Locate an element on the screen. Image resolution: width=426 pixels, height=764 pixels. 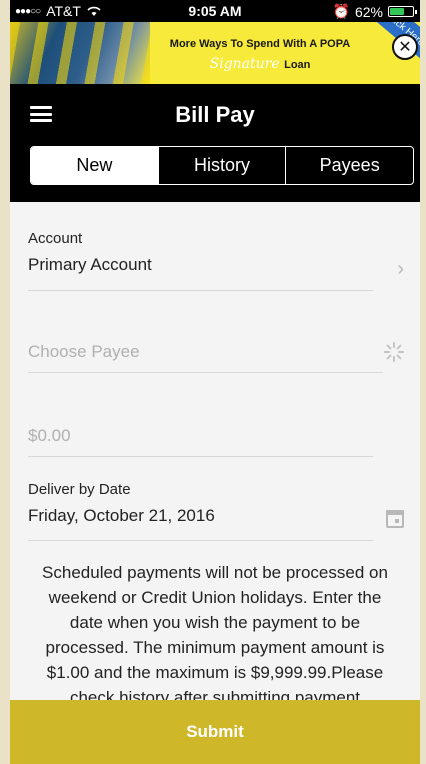
segmented-tabs: New History Payees is located at coordinates (222, 165).